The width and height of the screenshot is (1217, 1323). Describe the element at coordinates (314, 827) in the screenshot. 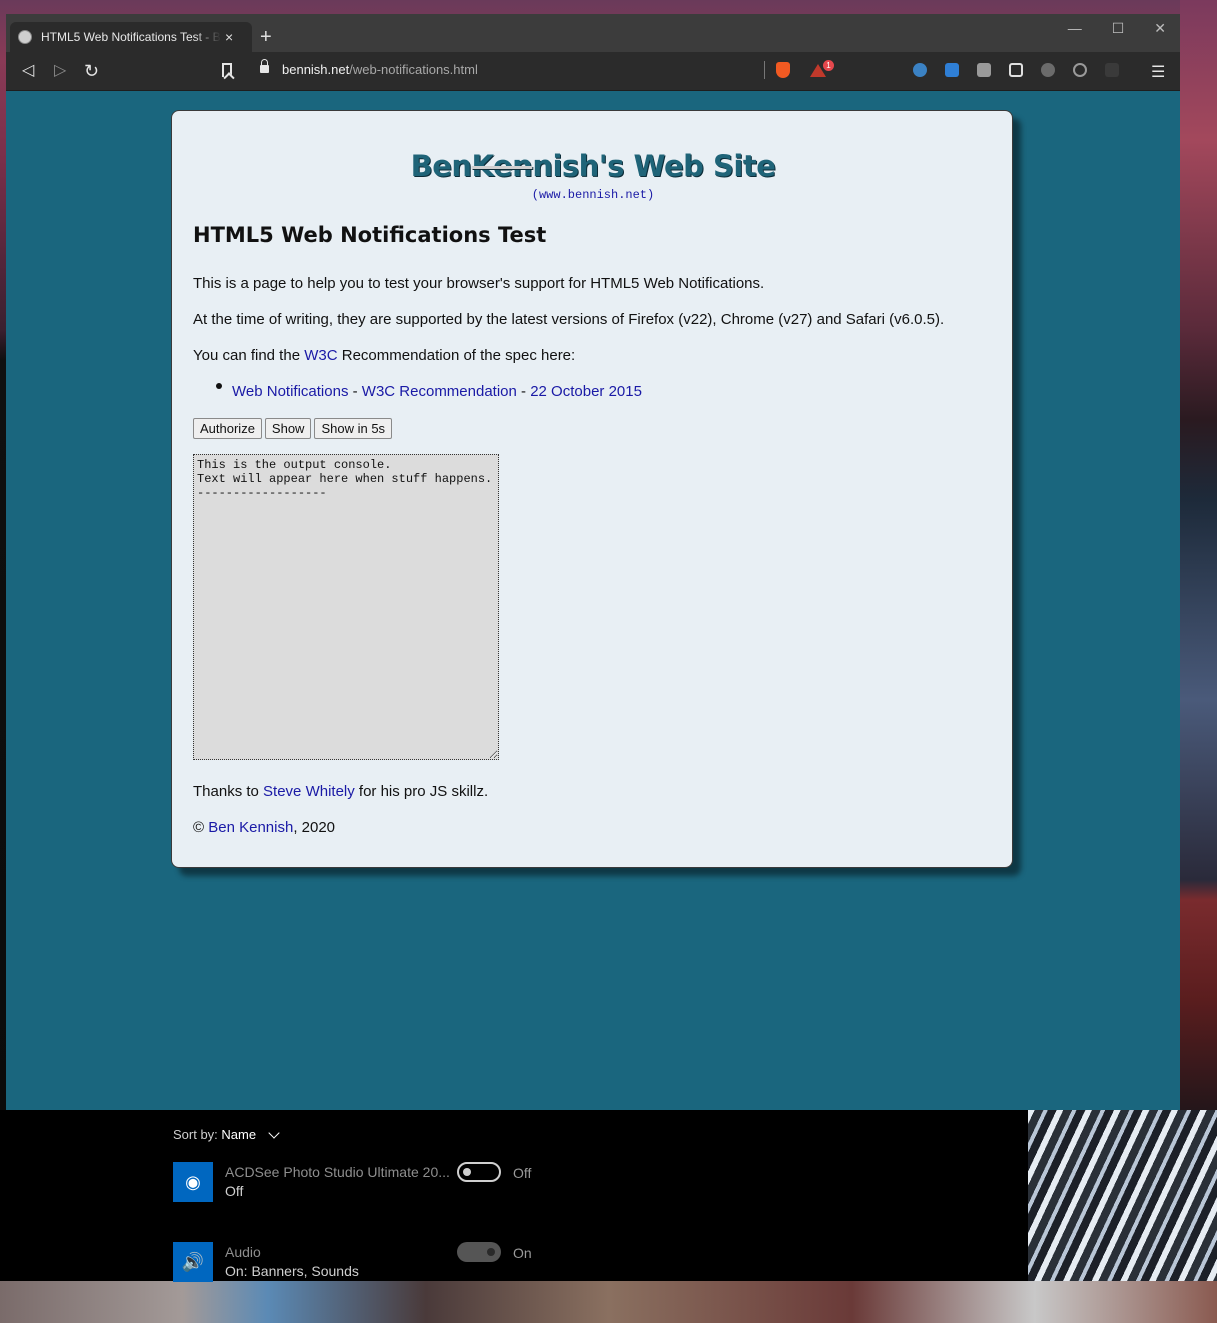

I see `copyright-suffix: , 2020` at that location.